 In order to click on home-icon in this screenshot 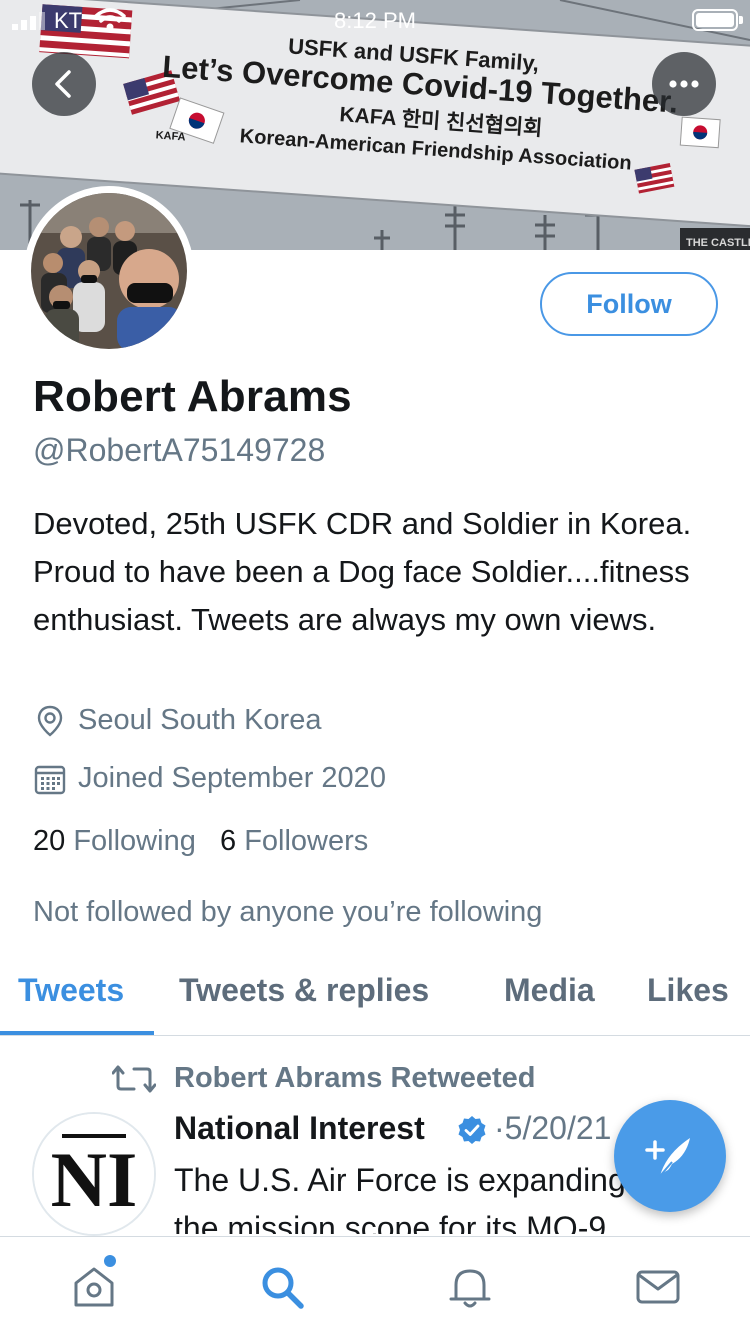, I will do `click(94, 1287)`.